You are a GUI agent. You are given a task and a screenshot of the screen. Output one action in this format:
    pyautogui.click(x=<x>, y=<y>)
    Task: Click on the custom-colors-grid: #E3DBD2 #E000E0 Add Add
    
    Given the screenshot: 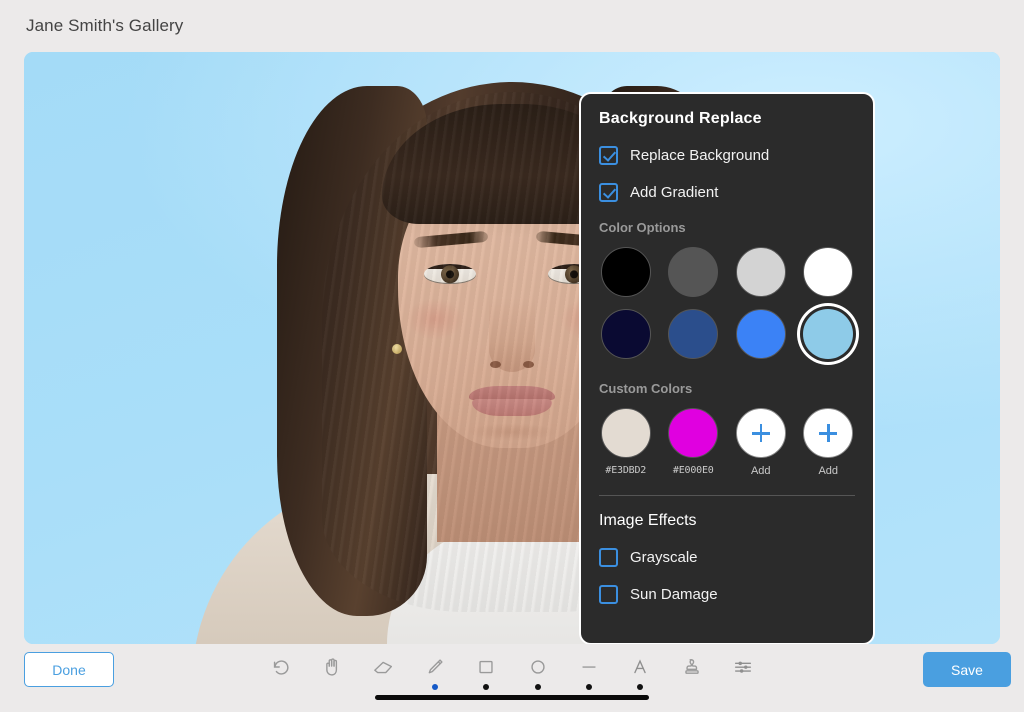 What is the action you would take?
    pyautogui.click(x=727, y=442)
    